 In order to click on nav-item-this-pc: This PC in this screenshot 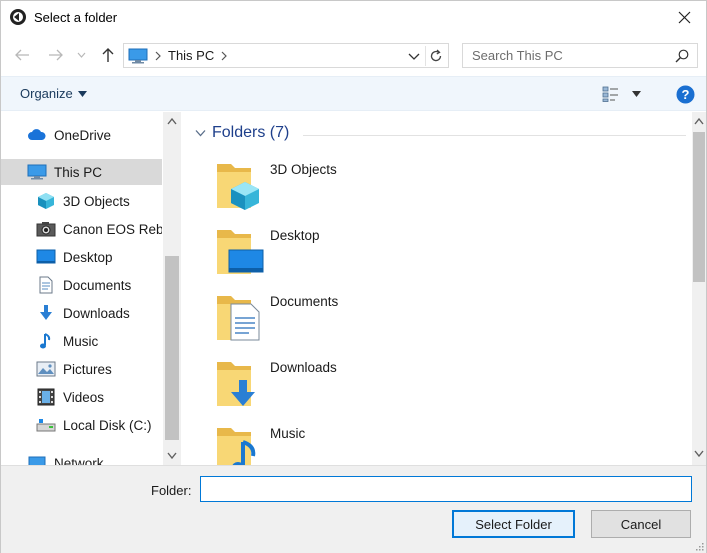, I will do `click(81, 172)`.